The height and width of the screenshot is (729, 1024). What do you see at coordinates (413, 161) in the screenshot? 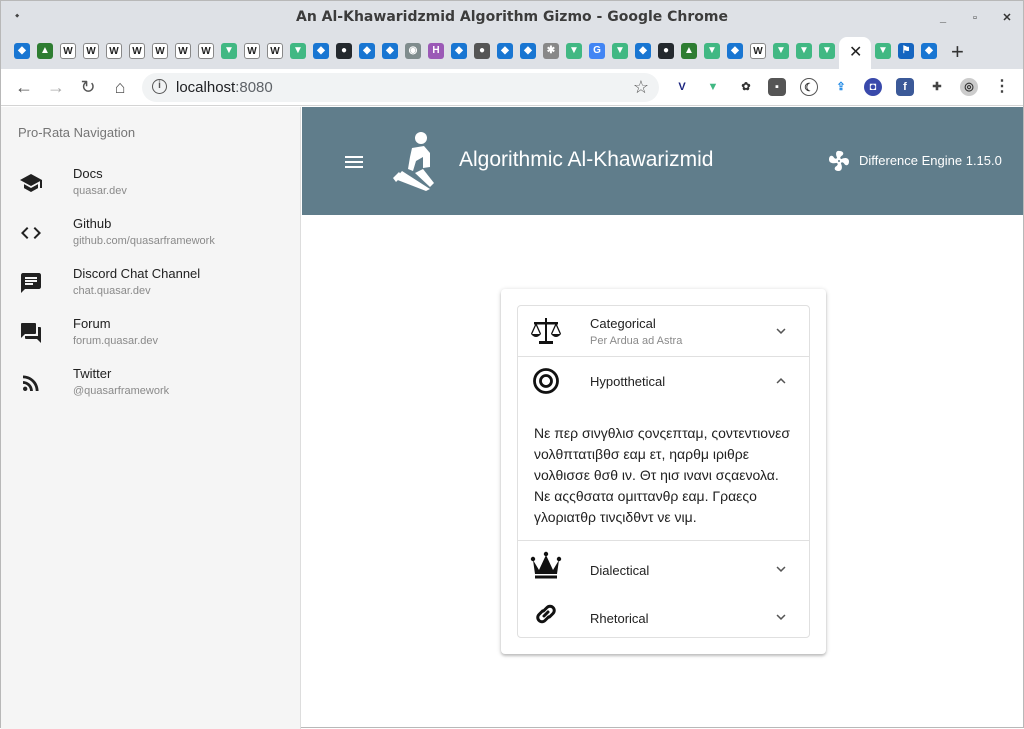
I see `rowing-figure-icon` at bounding box center [413, 161].